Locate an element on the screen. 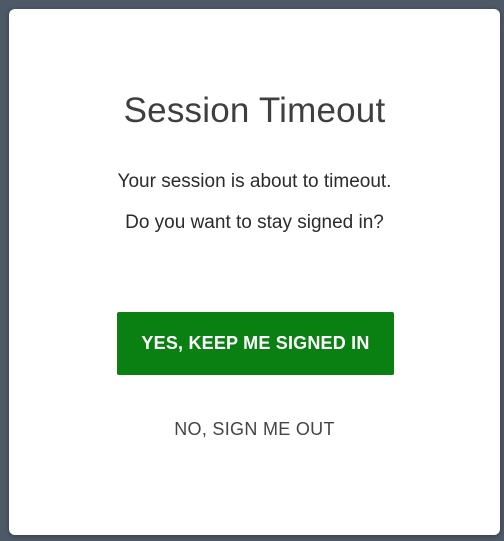 Image resolution: width=504 pixels, height=541 pixels. sign-out-button: NO, SIGN ME OUT is located at coordinates (254, 429).